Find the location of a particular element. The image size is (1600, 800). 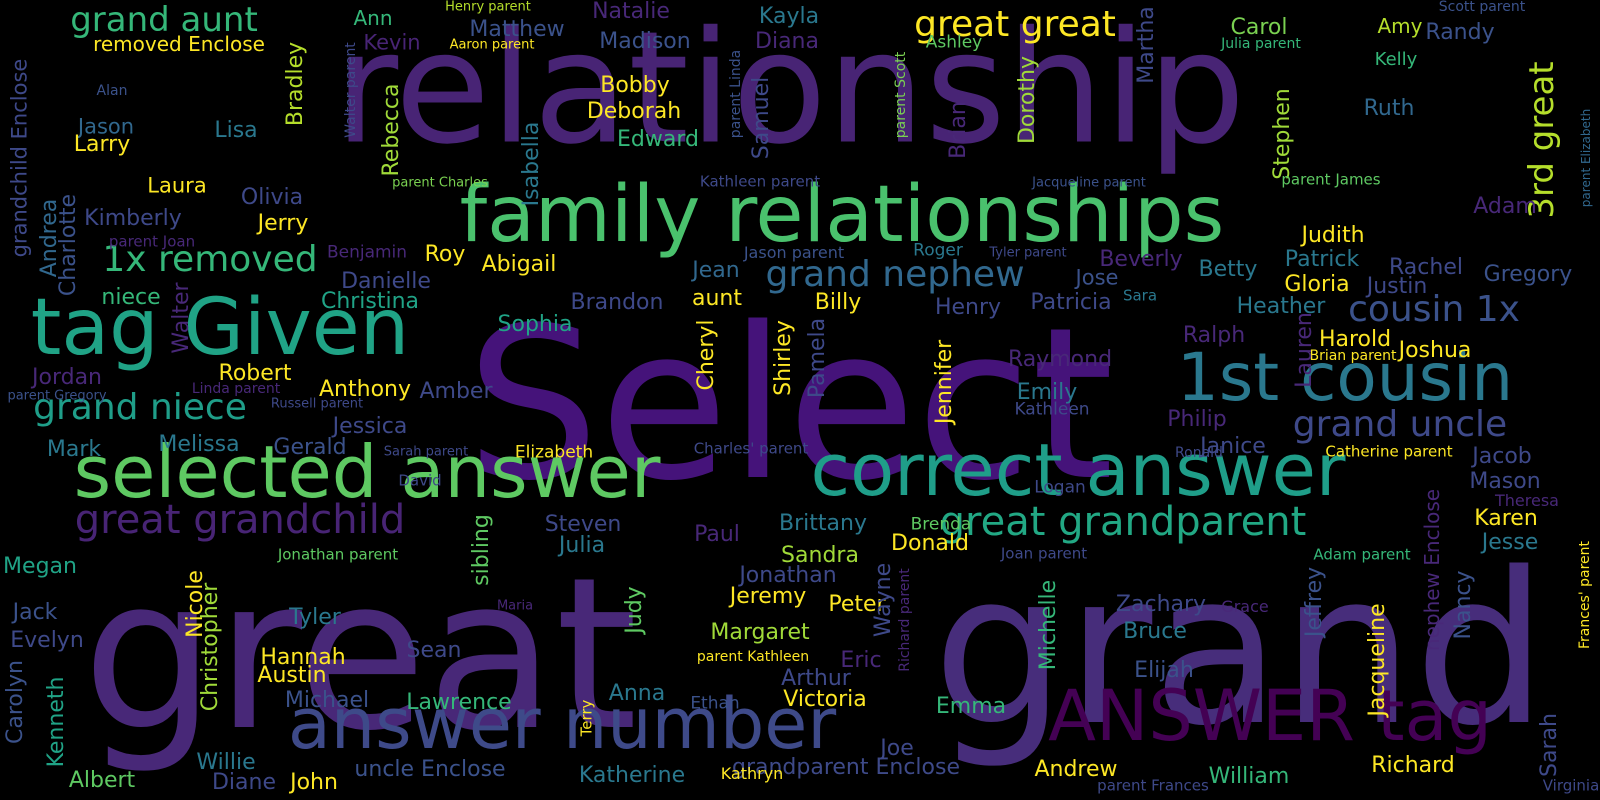

cloud-word: Mason is located at coordinates (1505, 481).